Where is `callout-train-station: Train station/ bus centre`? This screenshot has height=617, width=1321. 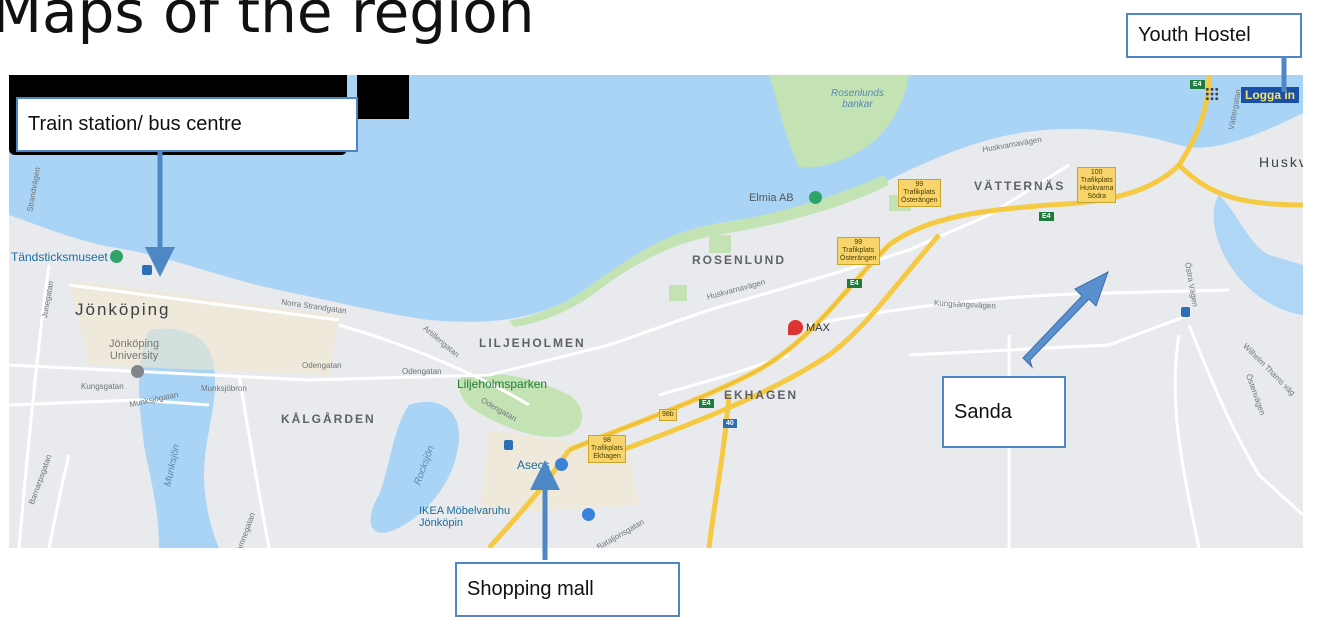 callout-train-station: Train station/ bus centre is located at coordinates (187, 124).